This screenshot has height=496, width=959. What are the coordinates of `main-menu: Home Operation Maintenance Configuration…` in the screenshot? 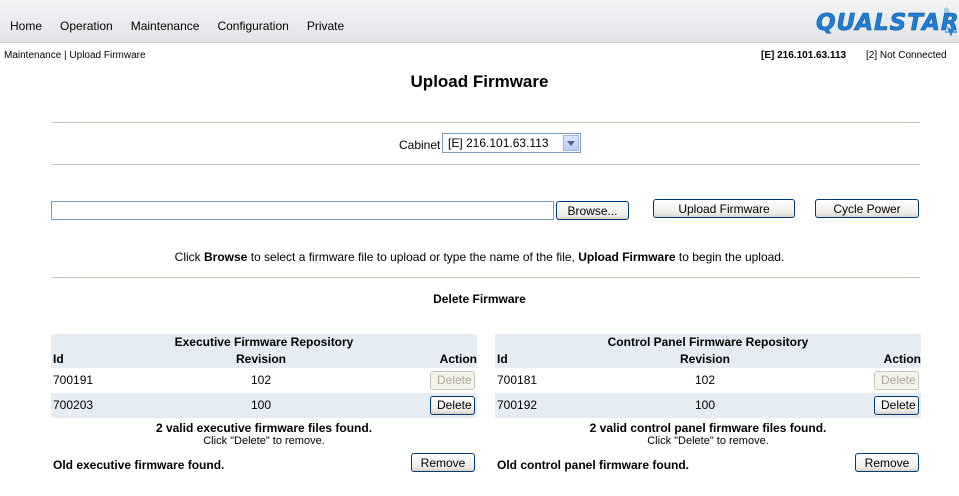 It's located at (186, 26).